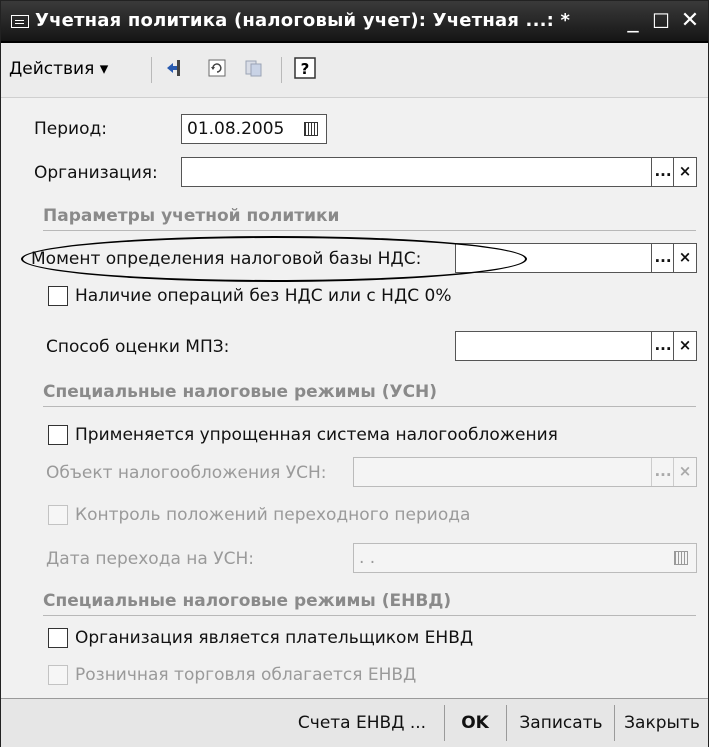  I want to click on minimize-button: _, so click(633, 21).